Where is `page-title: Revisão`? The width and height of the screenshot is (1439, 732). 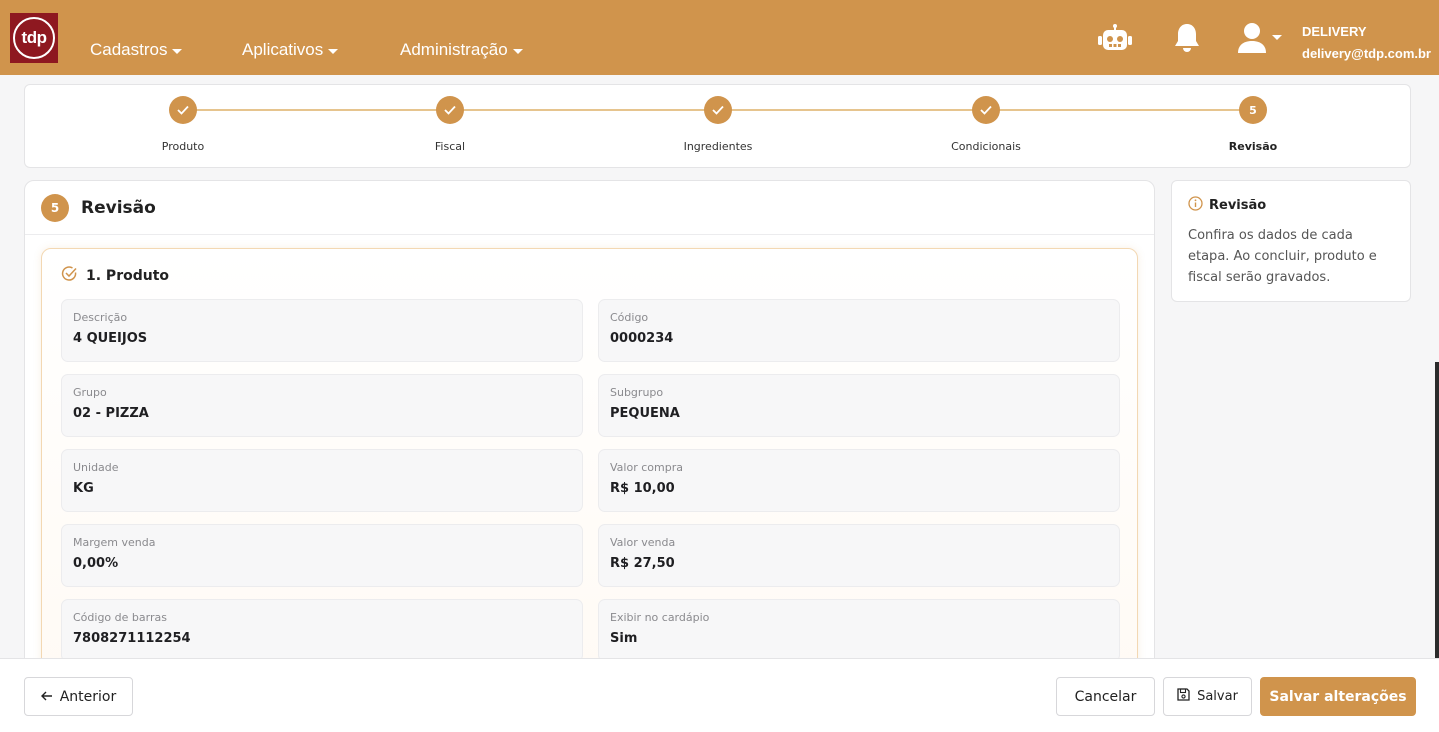 page-title: Revisão is located at coordinates (118, 207).